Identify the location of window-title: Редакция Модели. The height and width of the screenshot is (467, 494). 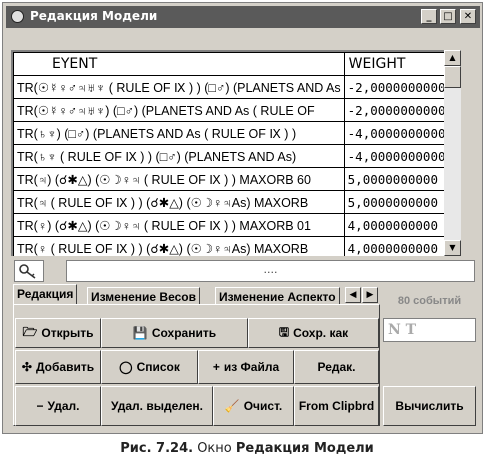
(94, 16).